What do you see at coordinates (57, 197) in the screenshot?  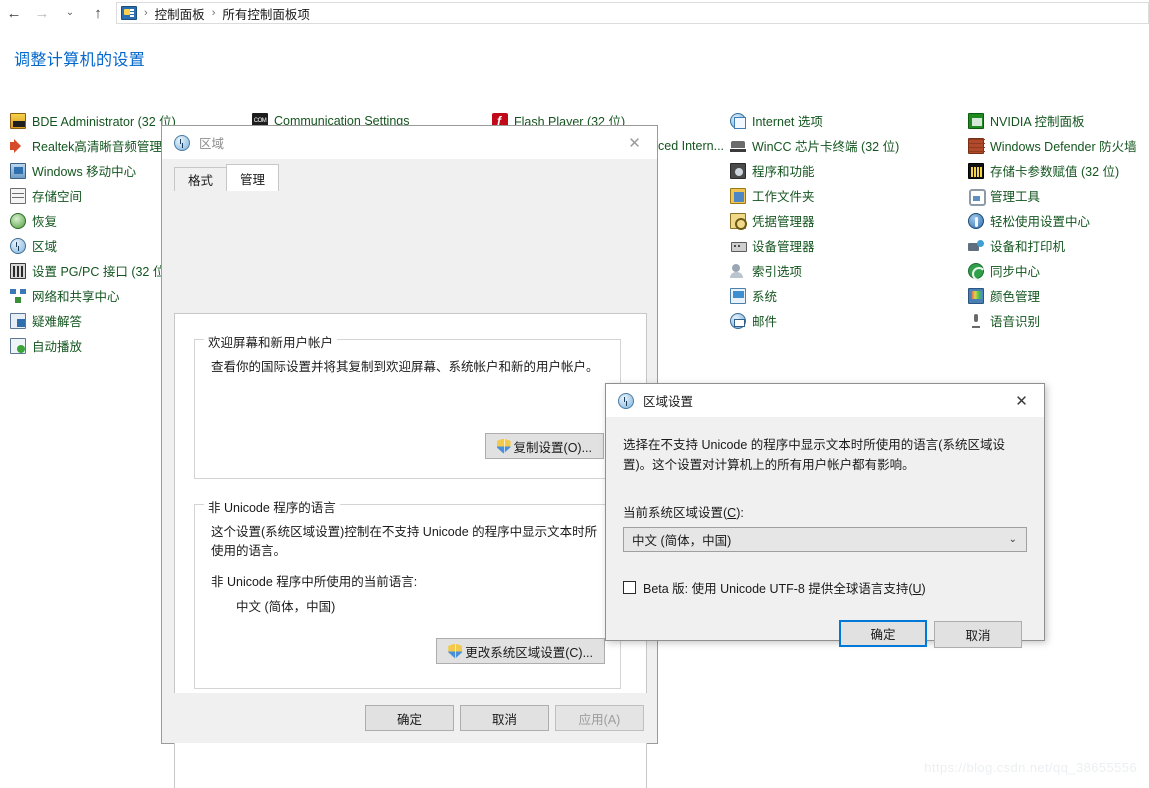 I see `cp-item-label: 存储空间` at bounding box center [57, 197].